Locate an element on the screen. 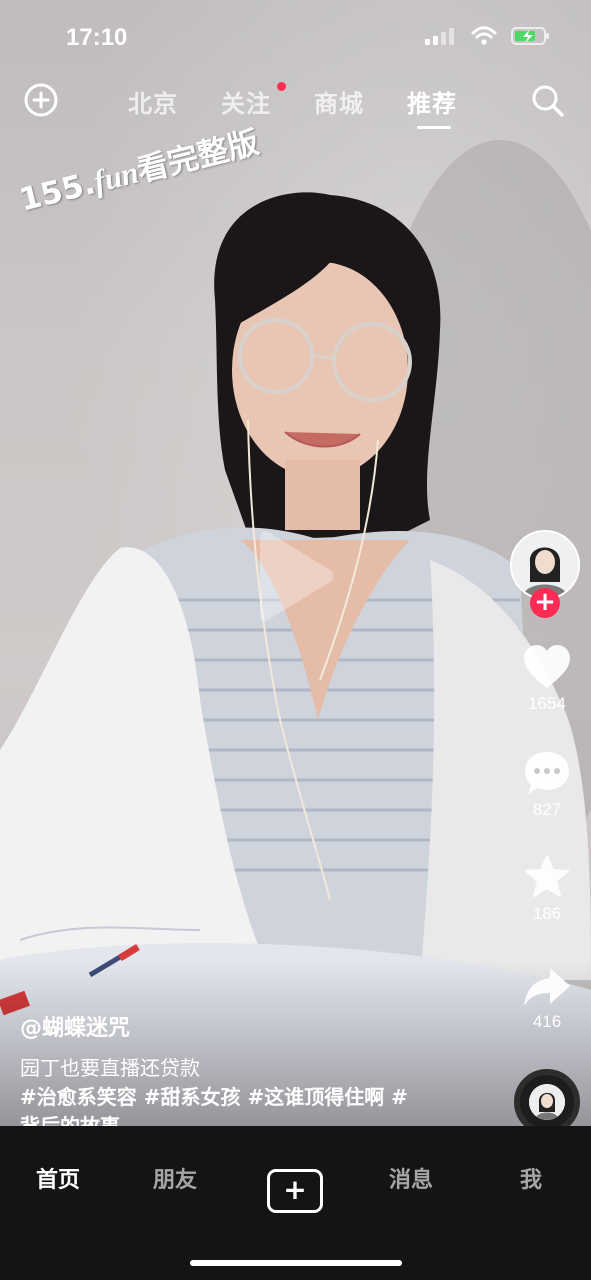 This screenshot has height=1280, width=591. tab-following-label: 关注 is located at coordinates (246, 104).